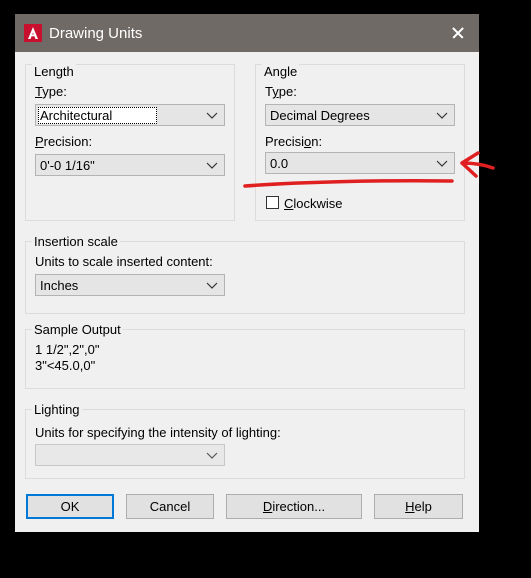  Describe the element at coordinates (369, 169) in the screenshot. I see `red-annotation` at that location.